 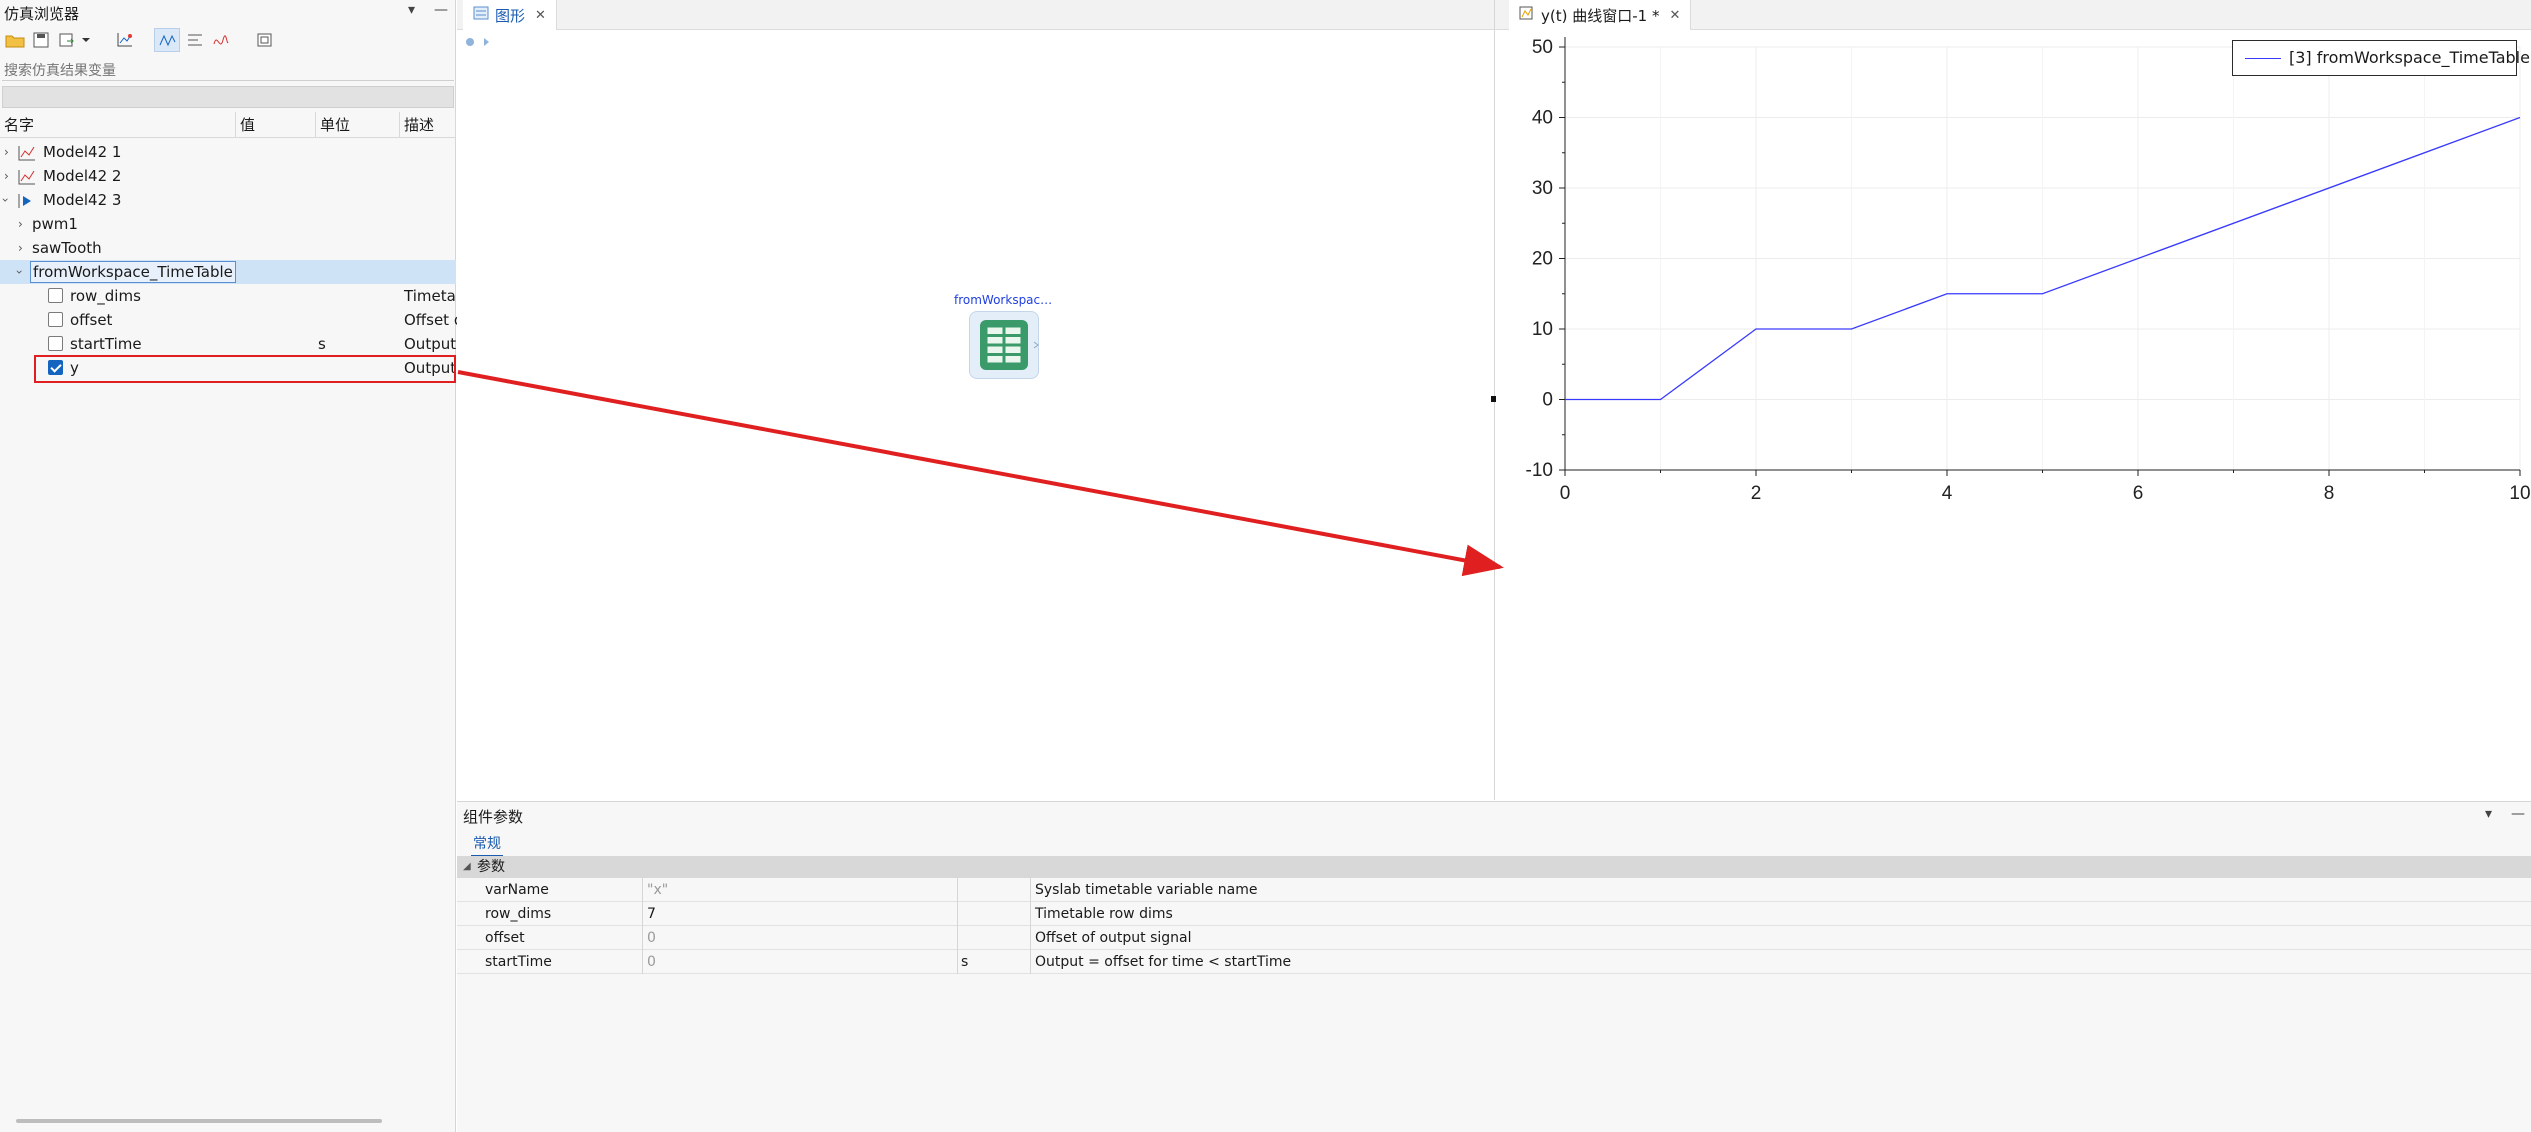 I want to click on legend-swatch, so click(x=2263, y=58).